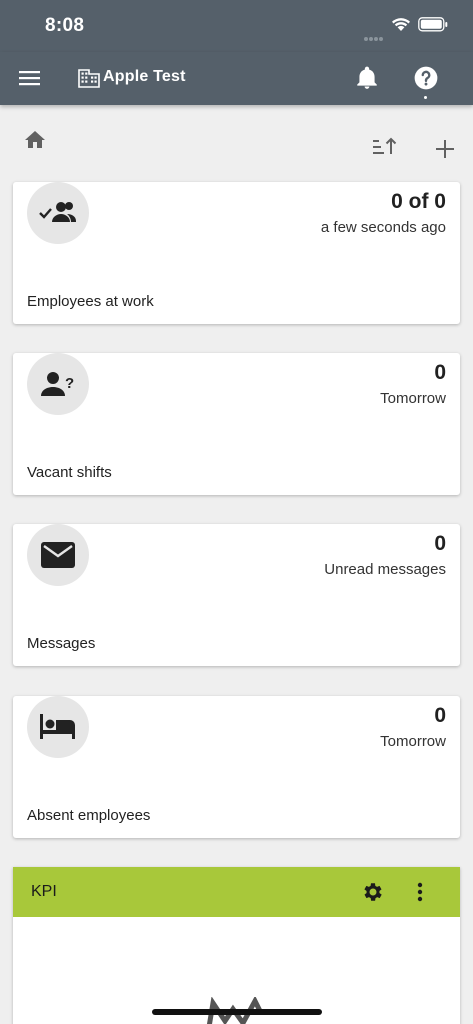 This screenshot has width=473, height=1024. Describe the element at coordinates (58, 555) in the screenshot. I see `mail-icon` at that location.